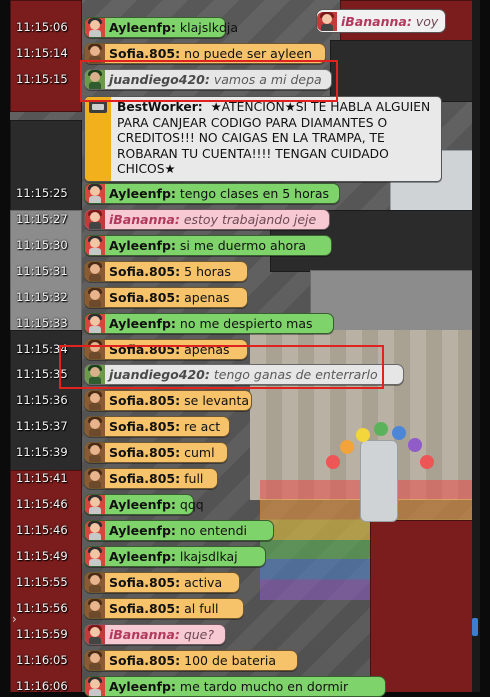 The image size is (490, 697). I want to click on chat-bubble: Ayleenfp: no me despierto mas, so click(209, 323).